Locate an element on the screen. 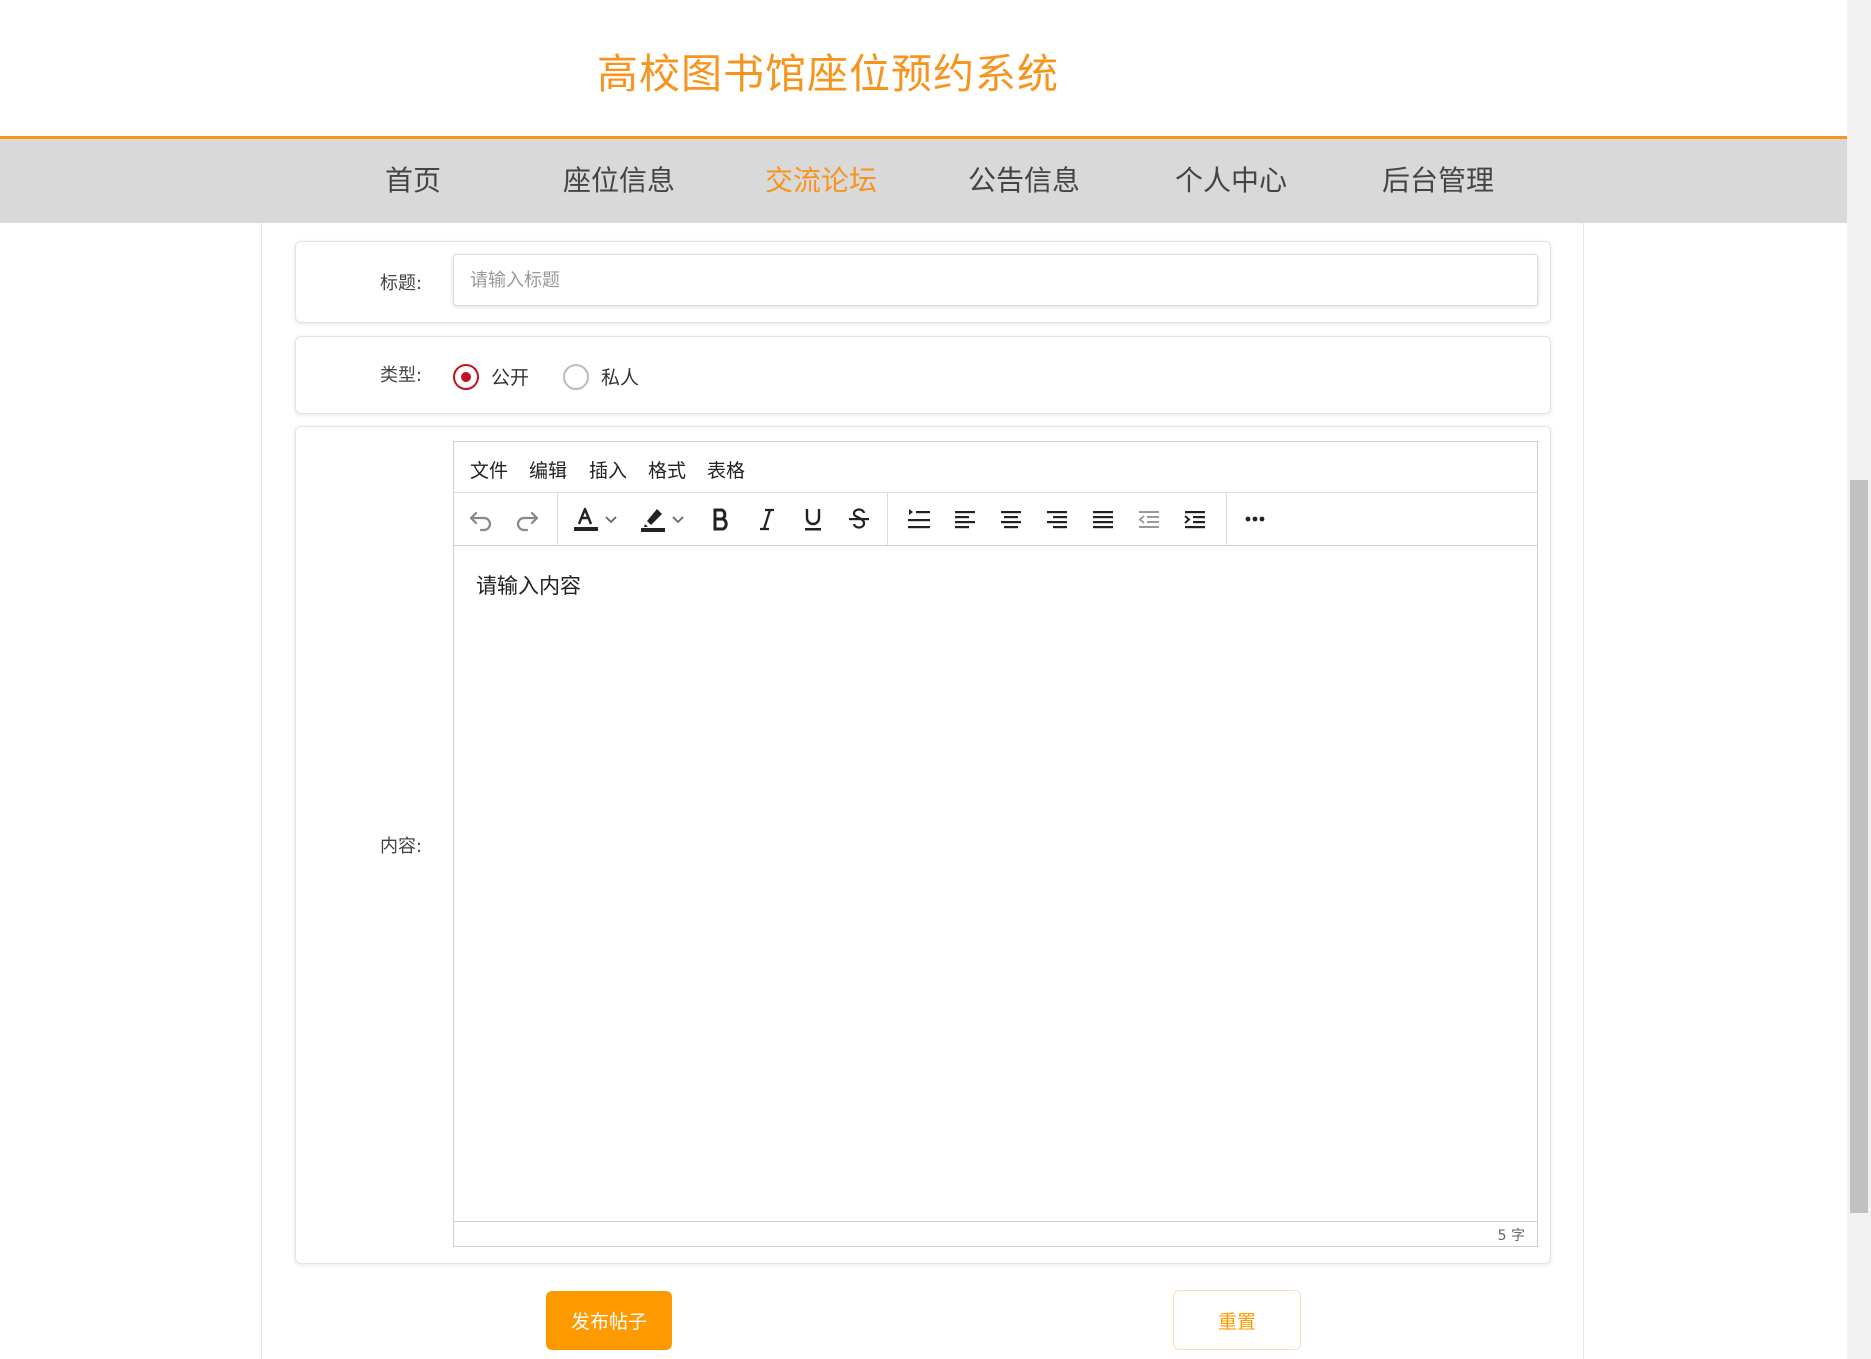 The width and height of the screenshot is (1871, 1359). editor-statusbar: 5 字 is located at coordinates (995, 1233).